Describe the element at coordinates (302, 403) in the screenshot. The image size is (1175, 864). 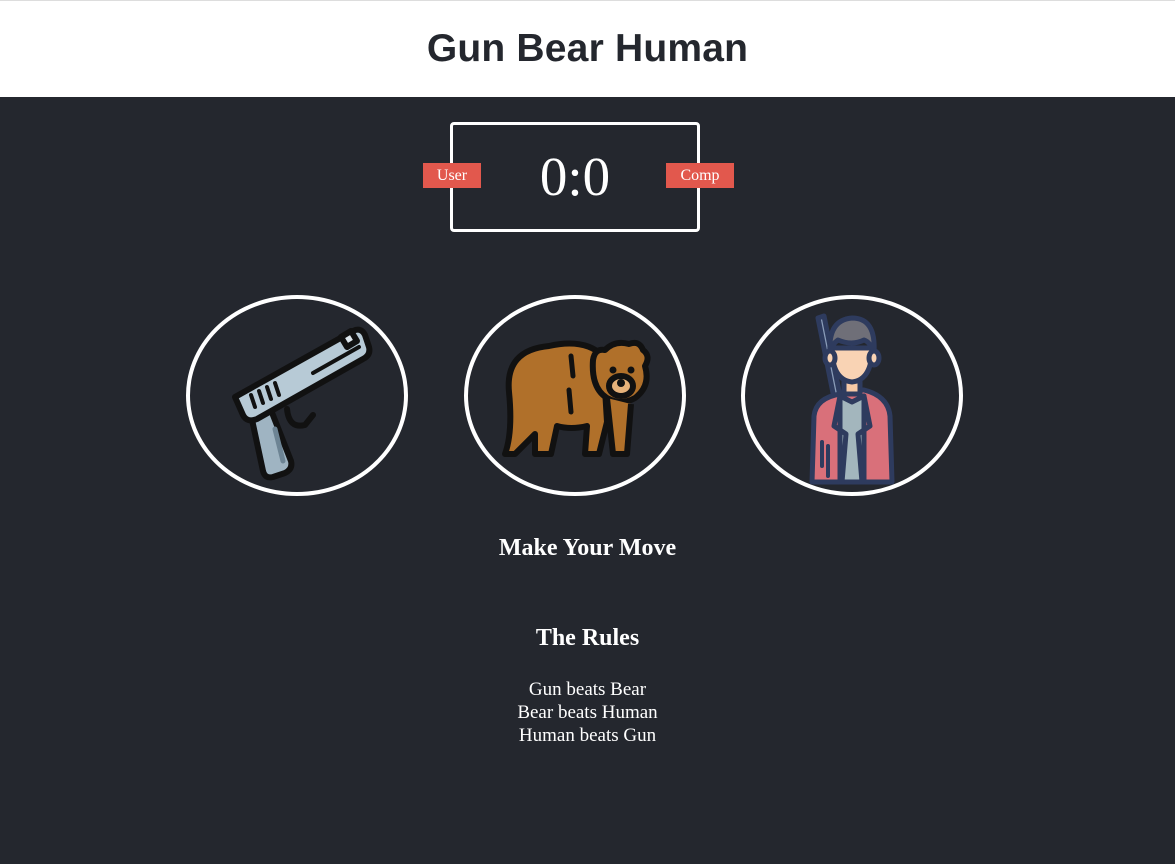
I see `gun-icon` at that location.